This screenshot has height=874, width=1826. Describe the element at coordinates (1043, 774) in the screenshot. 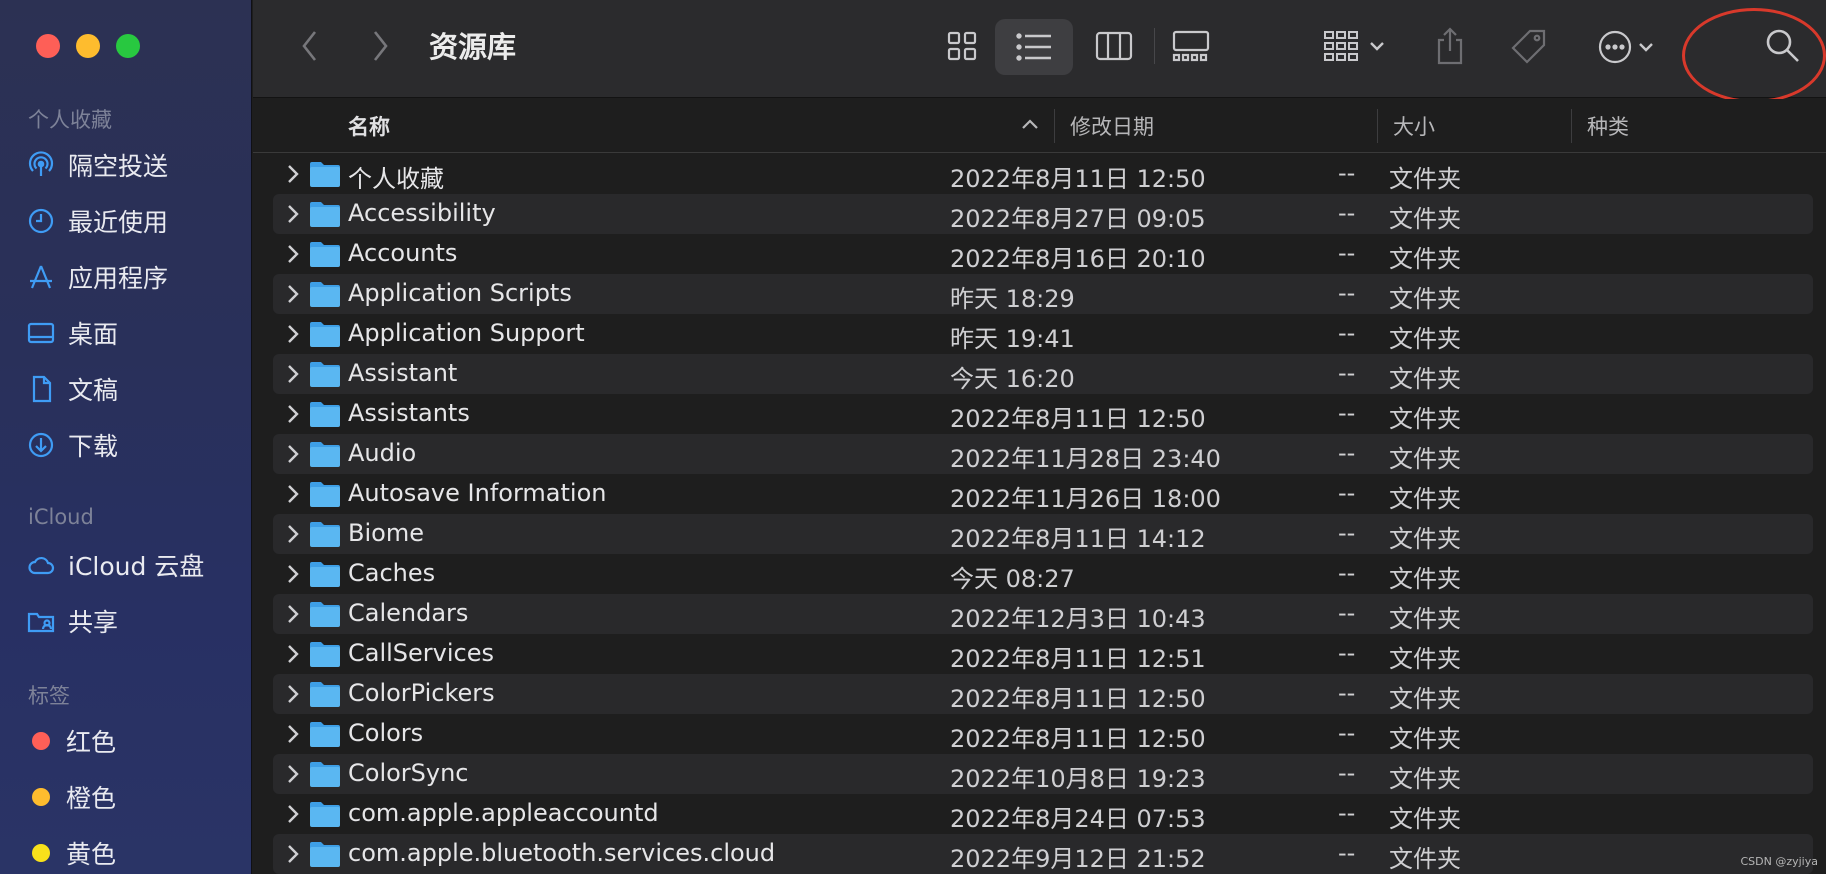

I see `file-row: ColorSync 2022年10月8日 19:23 -- 文件夹` at that location.